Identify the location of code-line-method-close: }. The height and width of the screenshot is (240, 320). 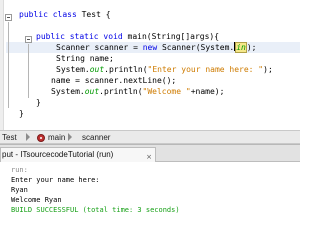
(38, 102).